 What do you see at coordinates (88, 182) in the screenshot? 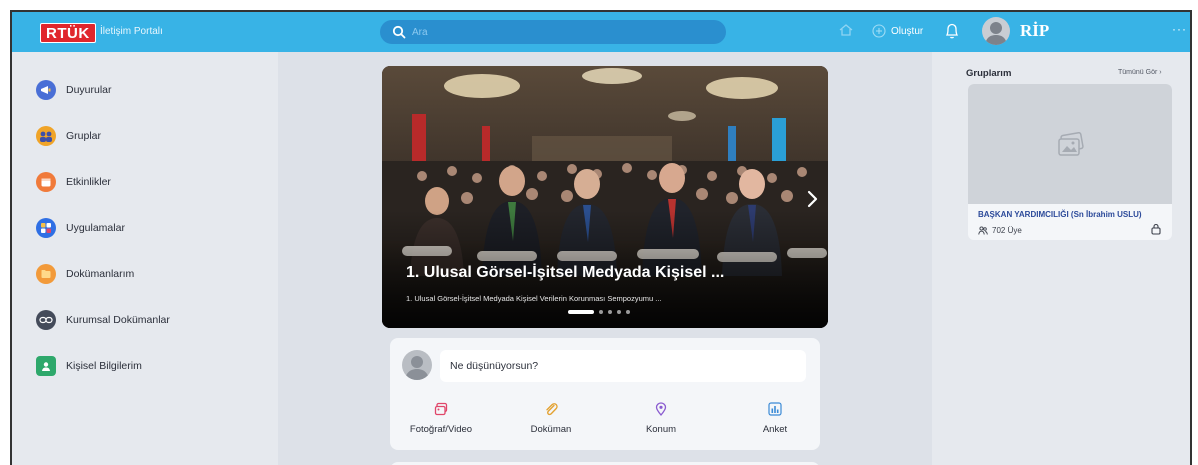
I see `sidebar-item-label: Etkinlikler` at bounding box center [88, 182].